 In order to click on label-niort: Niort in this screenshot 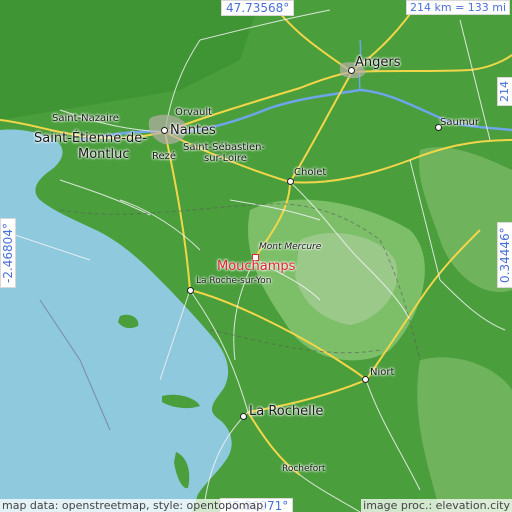, I will do `click(382, 373)`.